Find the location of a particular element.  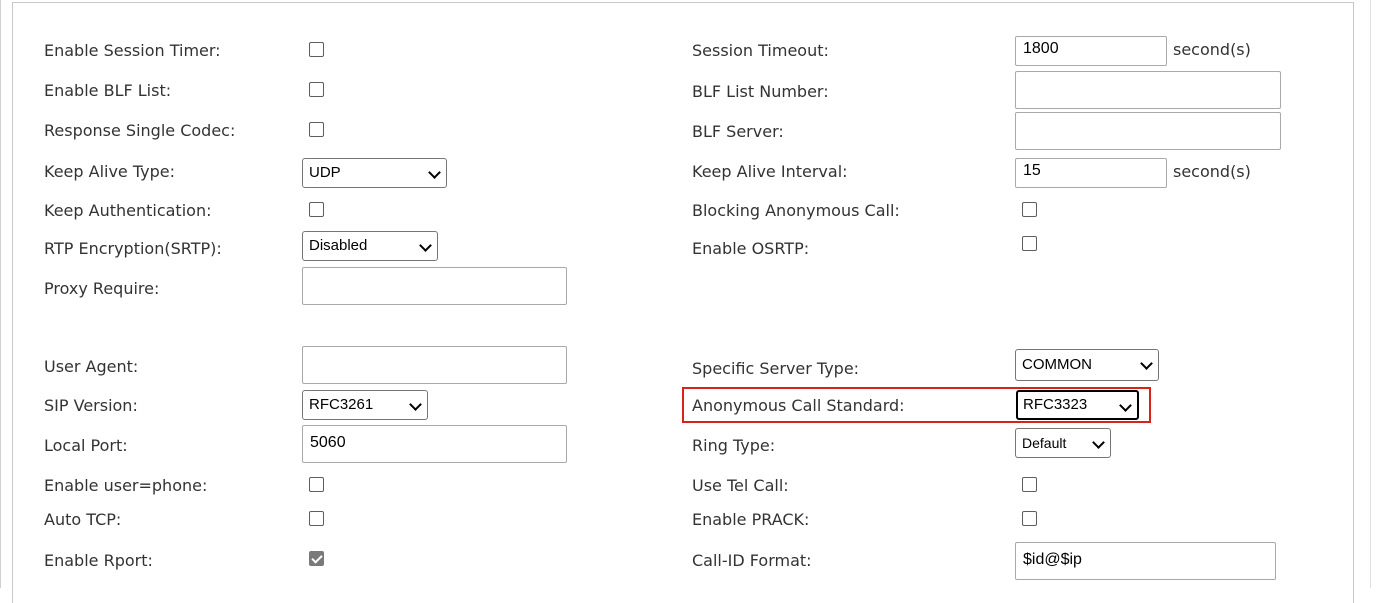

input-local-port: 5060 is located at coordinates (434, 444).